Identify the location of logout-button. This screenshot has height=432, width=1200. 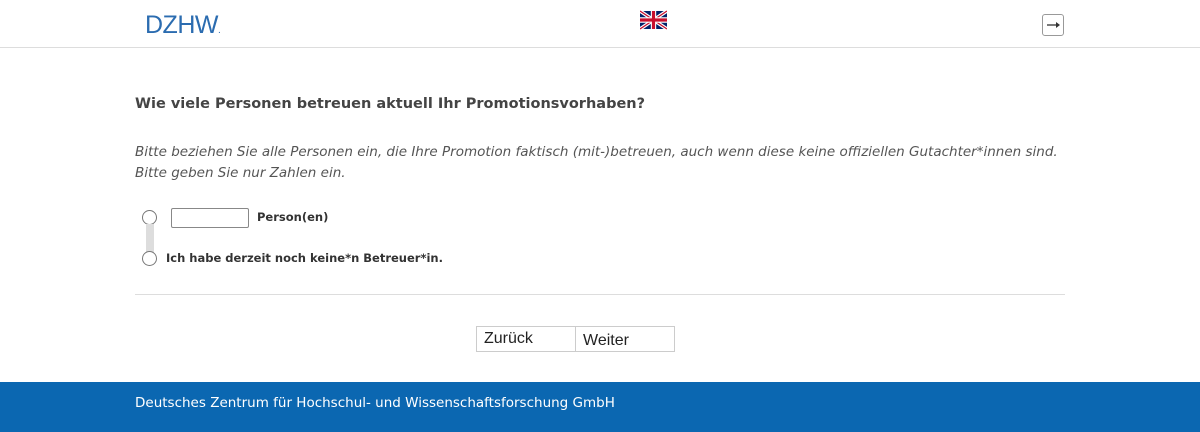
(1053, 25).